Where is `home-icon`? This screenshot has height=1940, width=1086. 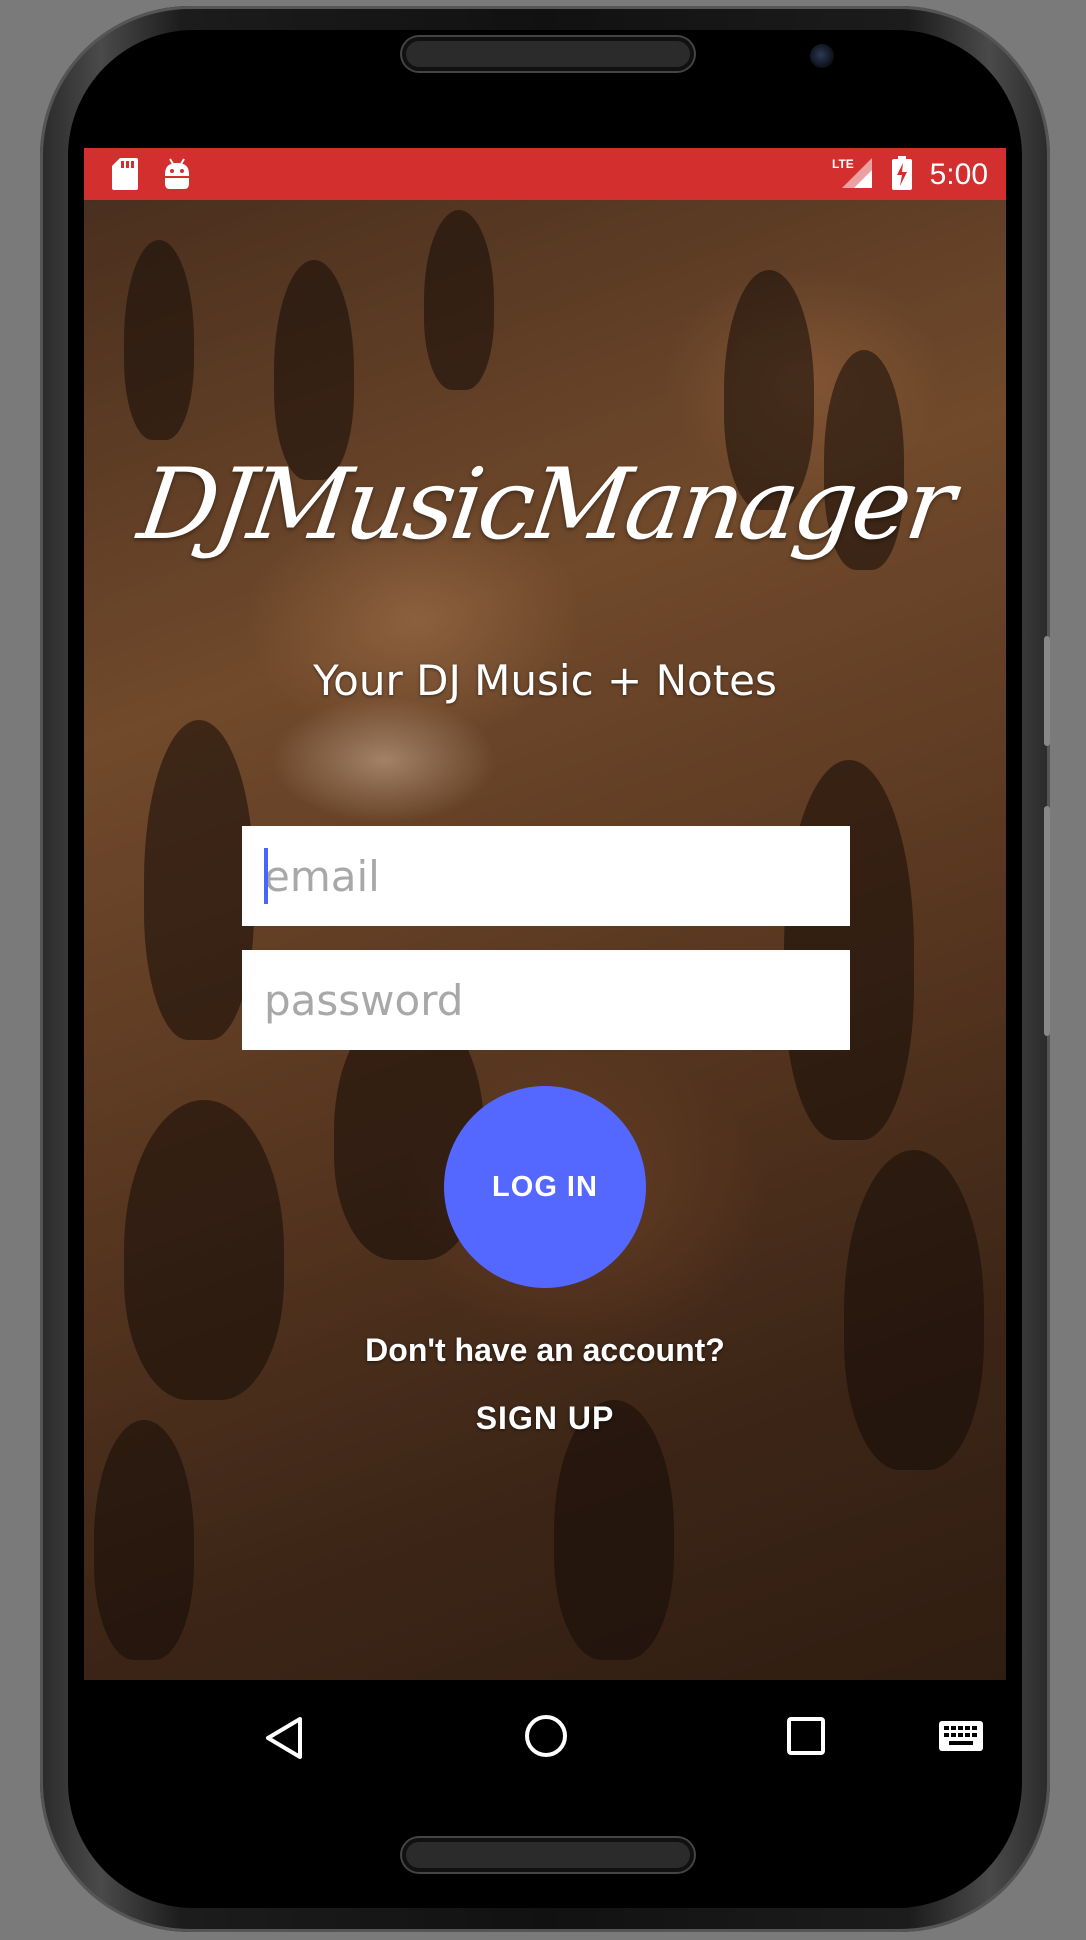 home-icon is located at coordinates (546, 1738).